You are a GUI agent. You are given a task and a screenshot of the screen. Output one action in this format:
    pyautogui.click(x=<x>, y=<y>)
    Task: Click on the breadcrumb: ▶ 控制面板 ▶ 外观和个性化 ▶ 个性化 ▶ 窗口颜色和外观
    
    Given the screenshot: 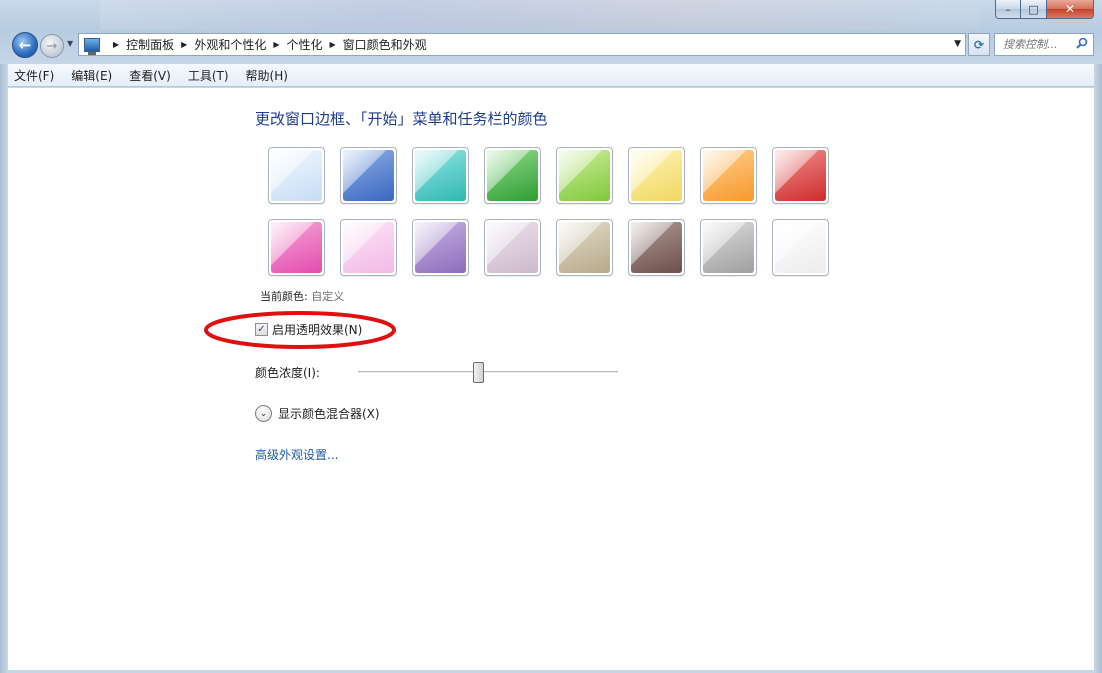 What is the action you would take?
    pyautogui.click(x=266, y=44)
    